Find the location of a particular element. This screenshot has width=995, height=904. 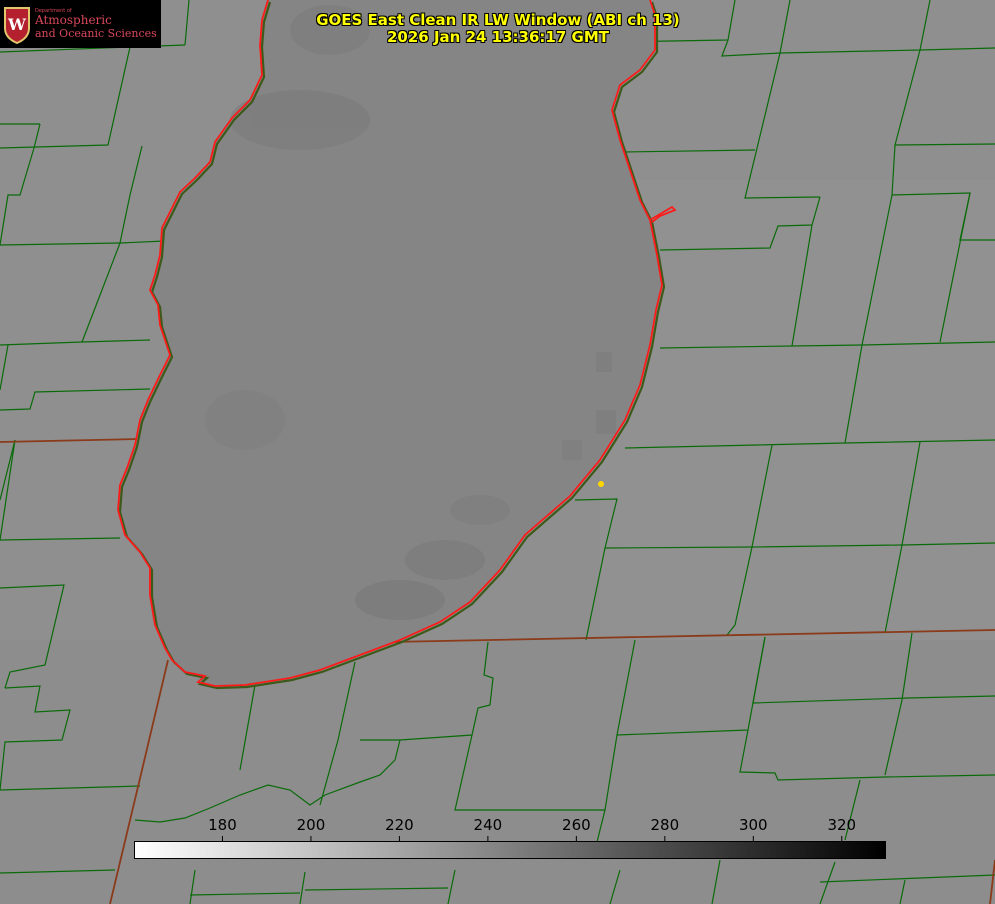

colorbar-tick-label: 260 is located at coordinates (576, 825).